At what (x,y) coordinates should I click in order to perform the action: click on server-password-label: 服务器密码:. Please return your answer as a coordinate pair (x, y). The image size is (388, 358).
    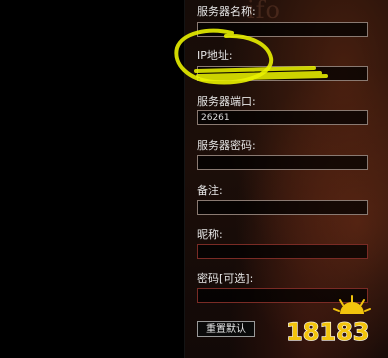
    Looking at the image, I should click on (226, 145).